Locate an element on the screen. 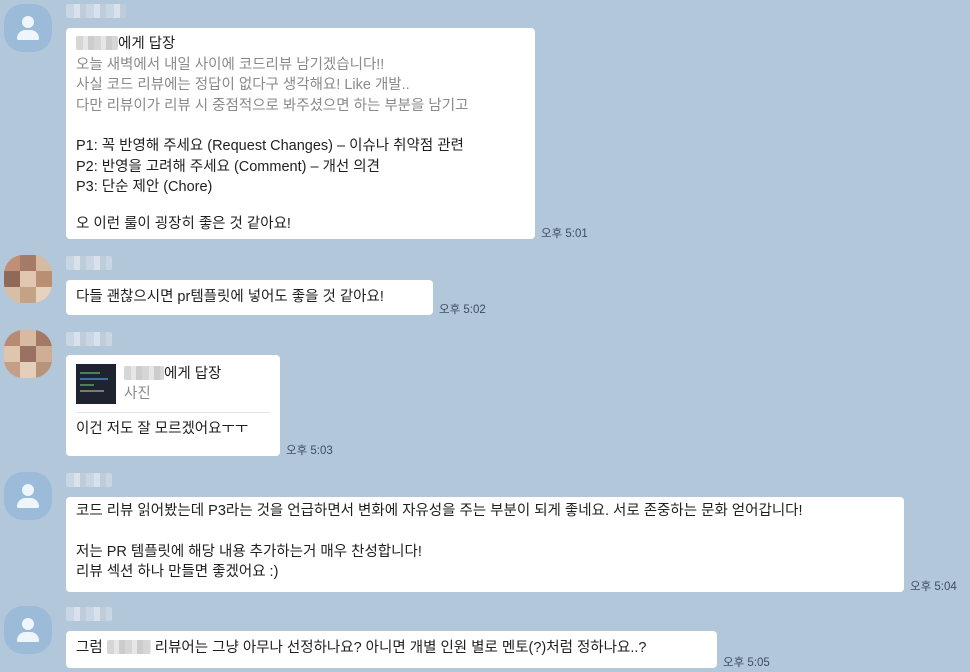 This screenshot has height=672, width=970. quoted-line: 사실 코드 리뷰에는 정답이 없다구 생각해요! Like 개발.. is located at coordinates (243, 85).